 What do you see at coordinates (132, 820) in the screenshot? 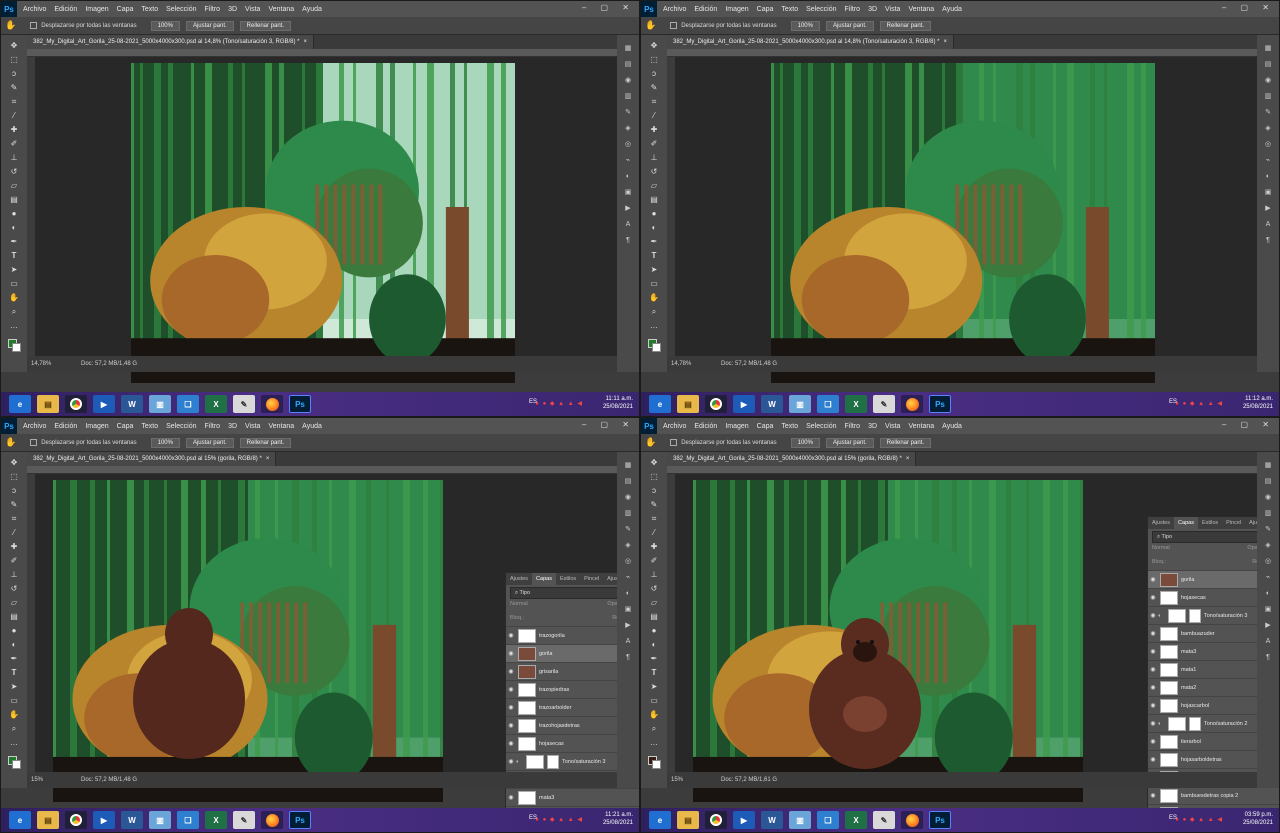
I see `word-icon: W` at bounding box center [132, 820].